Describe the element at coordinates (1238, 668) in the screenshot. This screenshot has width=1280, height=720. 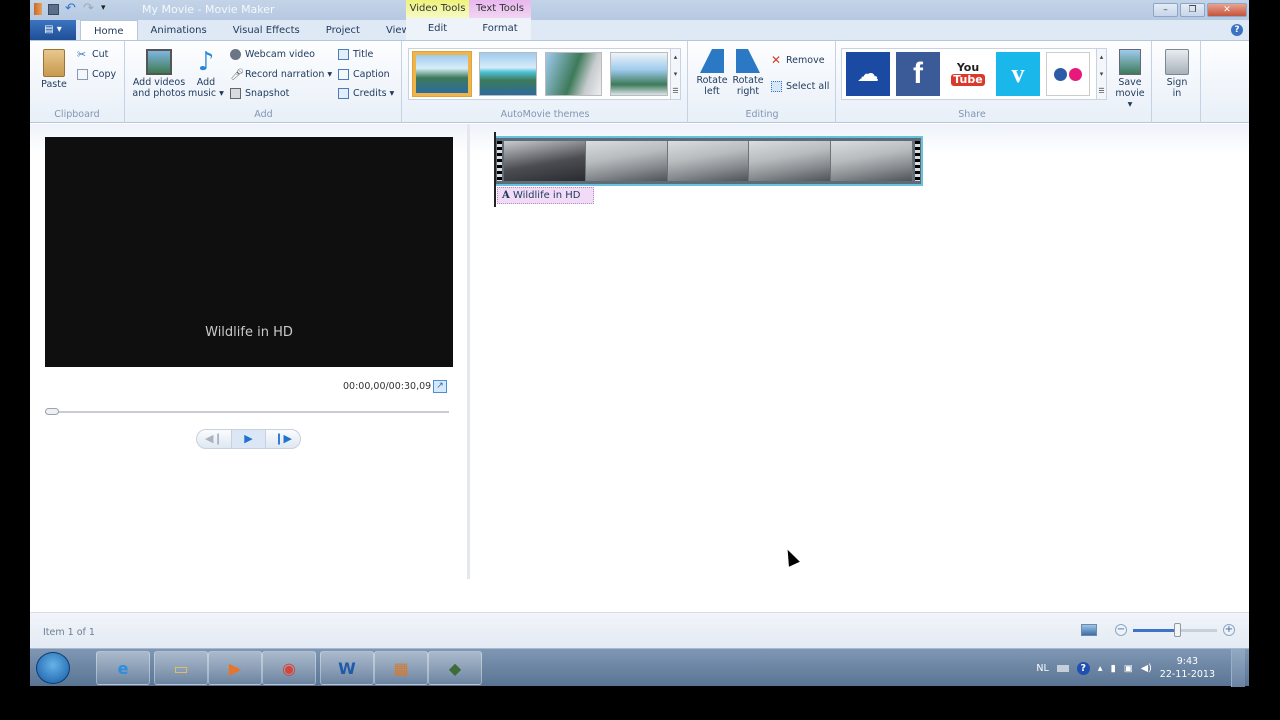
I see `show-desktop-button` at that location.